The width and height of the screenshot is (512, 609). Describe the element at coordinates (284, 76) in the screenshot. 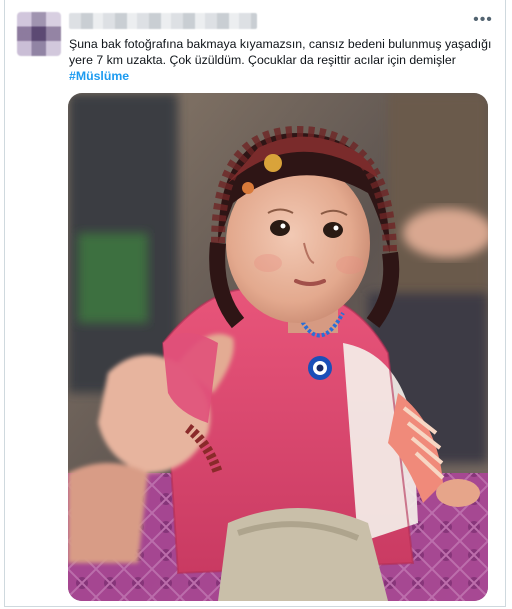

I see `hashtag-link: #Müslüme` at that location.